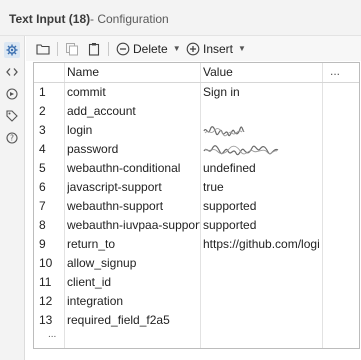 Image resolution: width=361 pixels, height=360 pixels. I want to click on table-row: 11 client_id, so click(196, 282).